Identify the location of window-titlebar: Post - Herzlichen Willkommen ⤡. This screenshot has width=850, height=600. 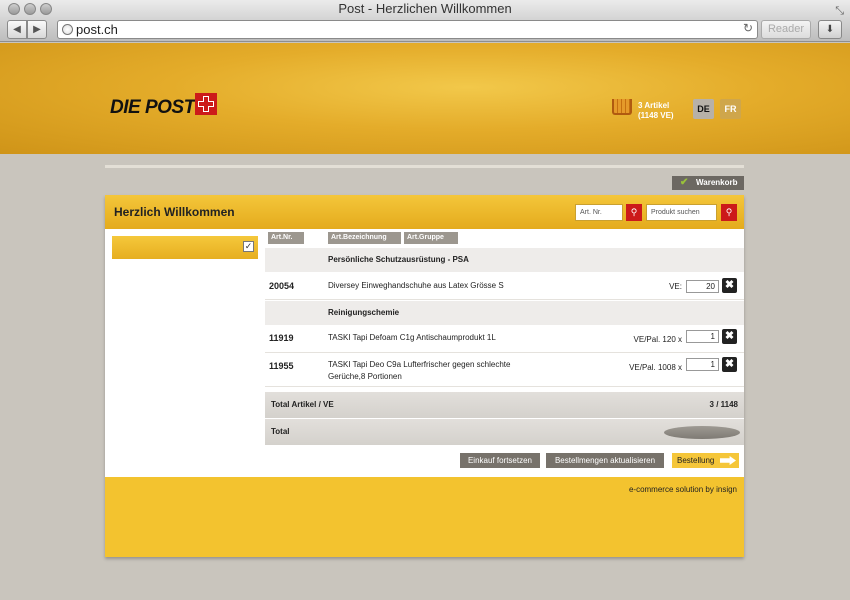
(425, 9).